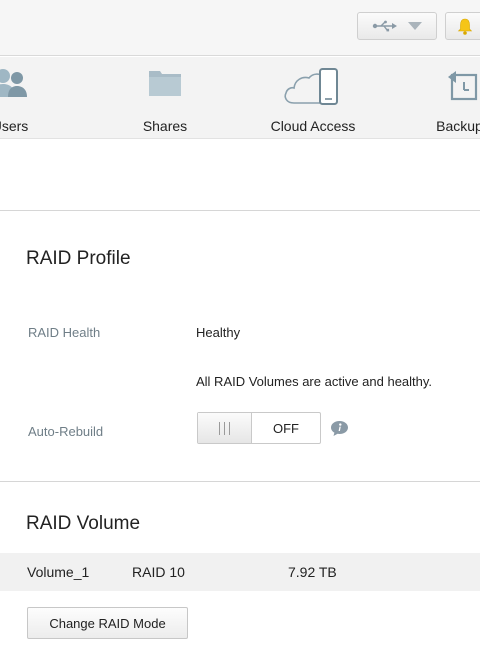 The image size is (480, 650). Describe the element at coordinates (78, 258) in the screenshot. I see `raid-profile-title: RAID Profile` at that location.